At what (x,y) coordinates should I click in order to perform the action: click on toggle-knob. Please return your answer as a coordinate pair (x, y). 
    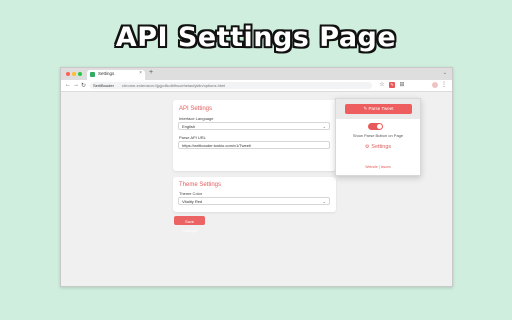
    Looking at the image, I should click on (379, 126).